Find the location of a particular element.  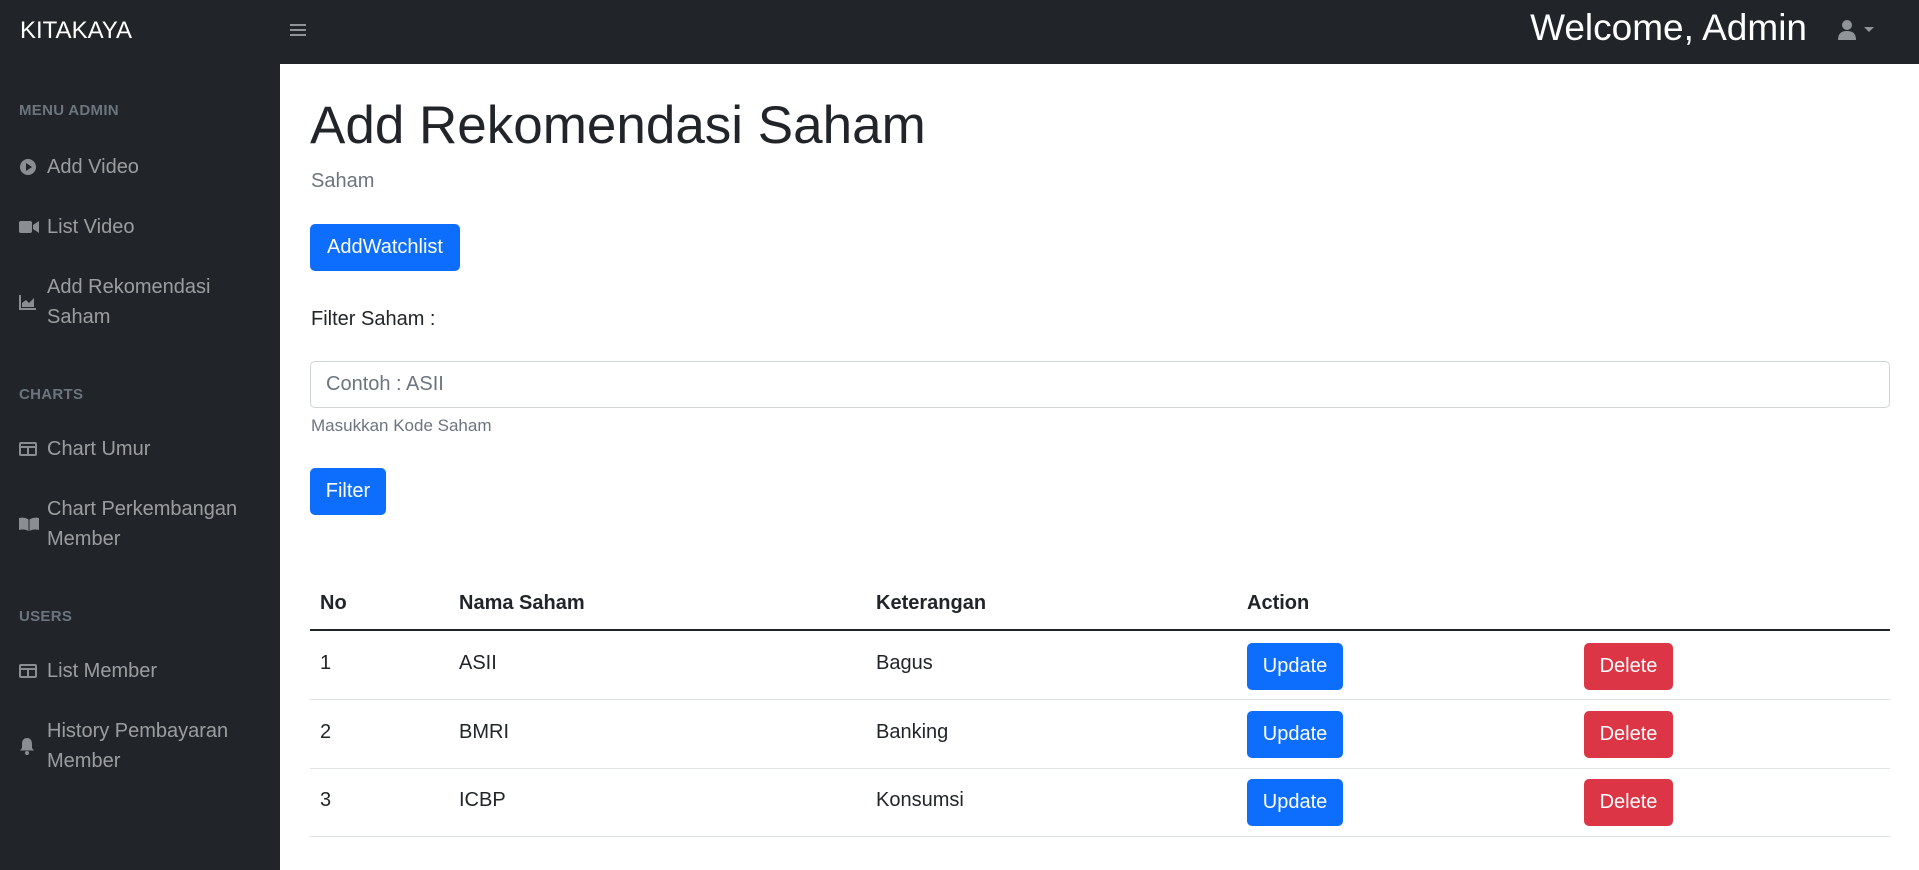

cell-nama-saham: BMRI is located at coordinates (484, 732).